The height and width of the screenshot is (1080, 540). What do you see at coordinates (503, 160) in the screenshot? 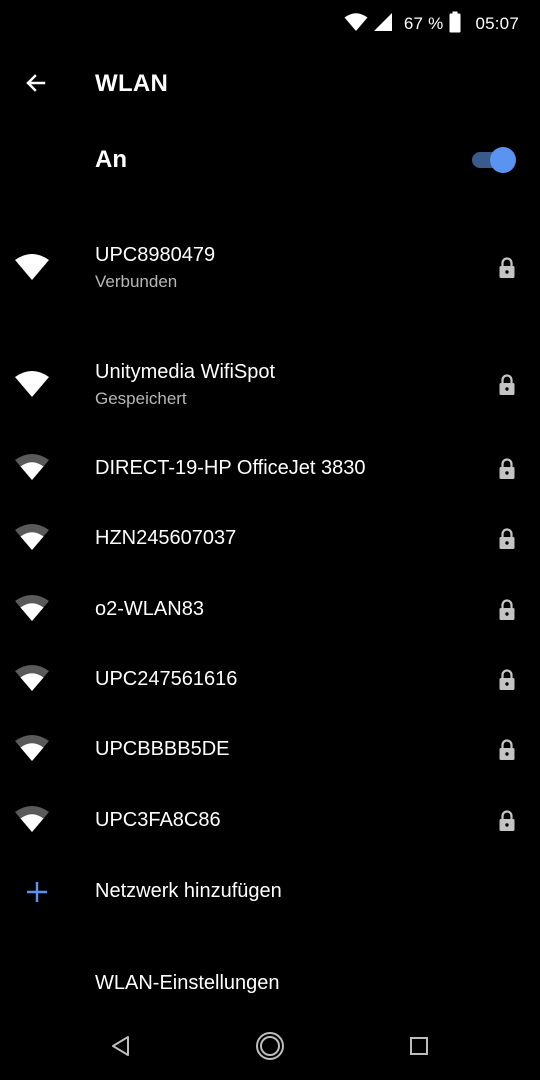
I see `switch-thumb` at bounding box center [503, 160].